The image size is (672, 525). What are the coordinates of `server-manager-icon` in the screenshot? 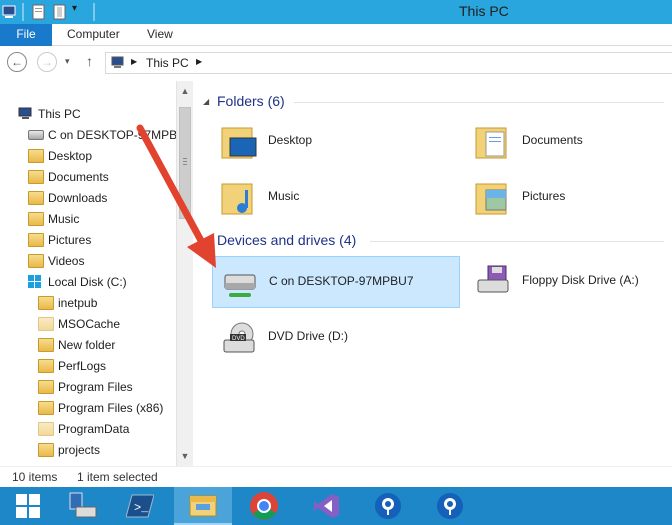 It's located at (83, 505).